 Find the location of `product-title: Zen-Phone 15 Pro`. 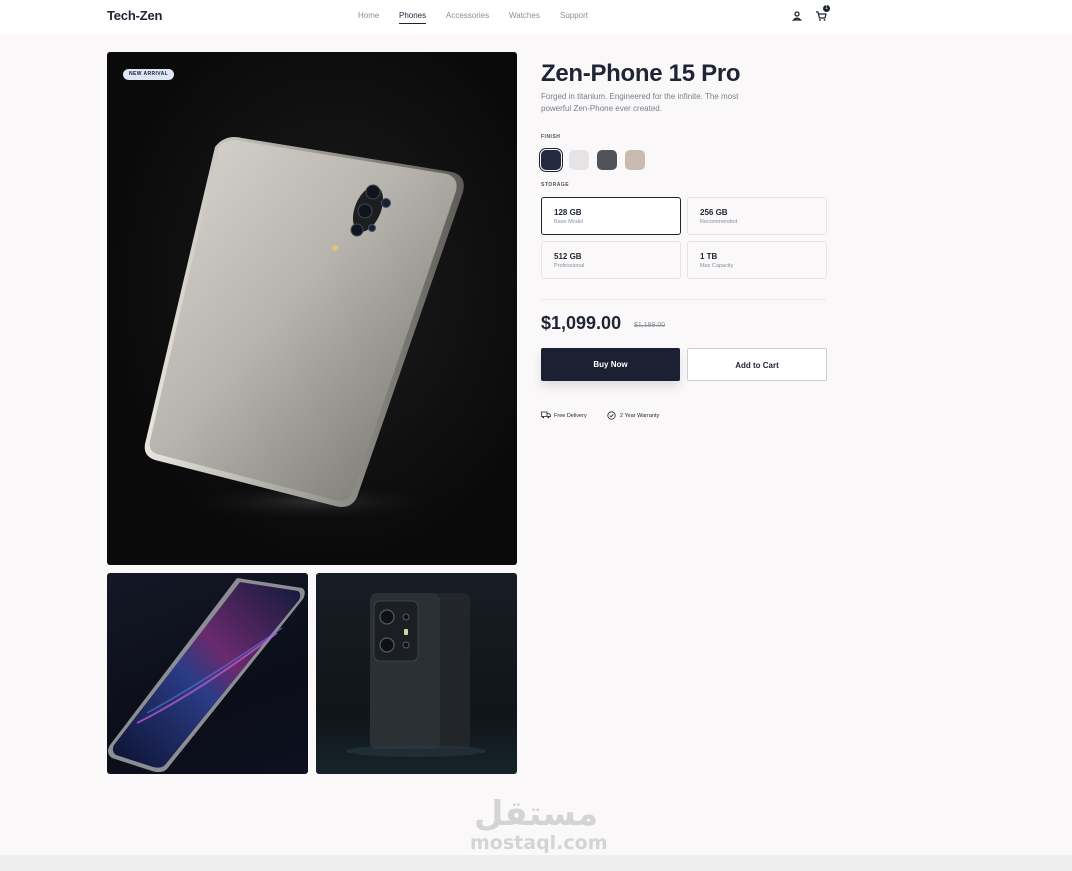

product-title: Zen-Phone 15 Pro is located at coordinates (641, 73).